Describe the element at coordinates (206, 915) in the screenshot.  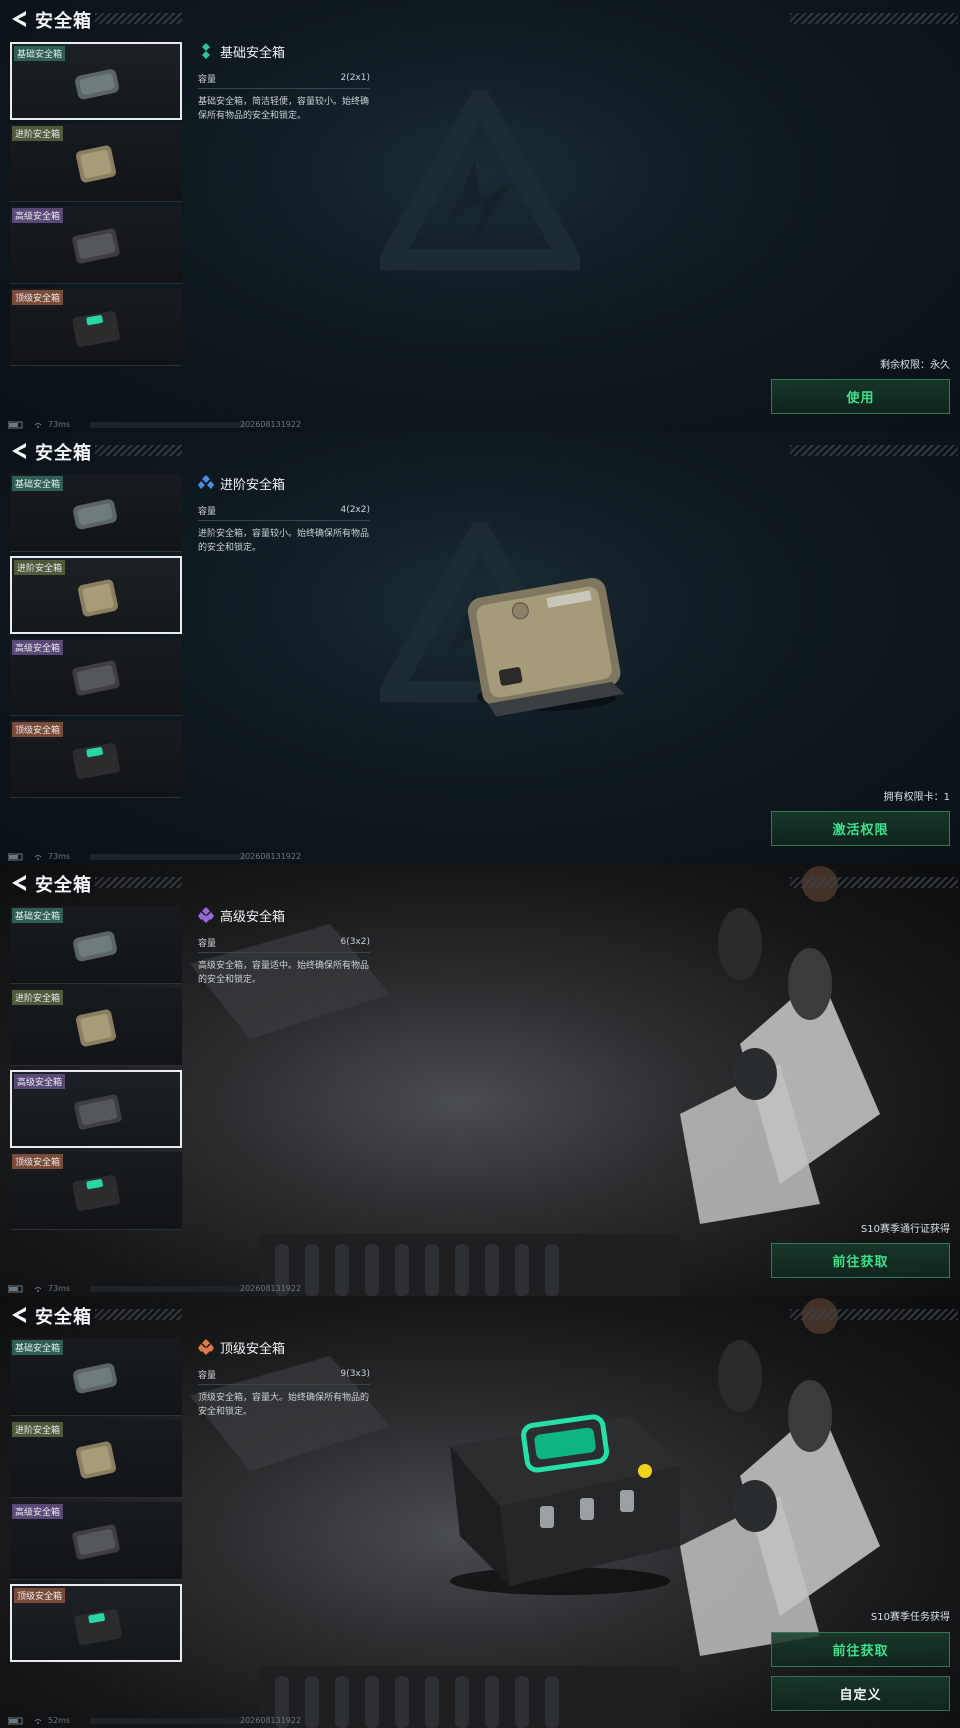
I see `rarity-purple-icon` at that location.